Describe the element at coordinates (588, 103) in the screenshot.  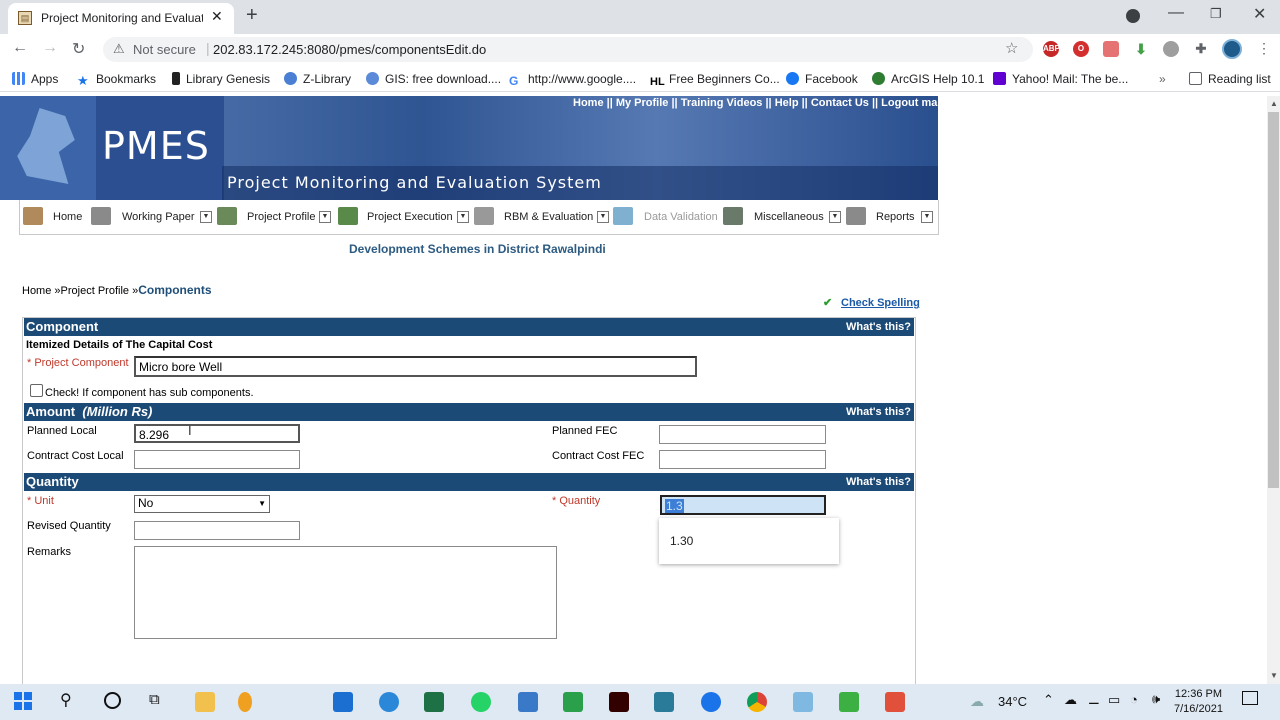
I see `top-link-home: Home` at that location.